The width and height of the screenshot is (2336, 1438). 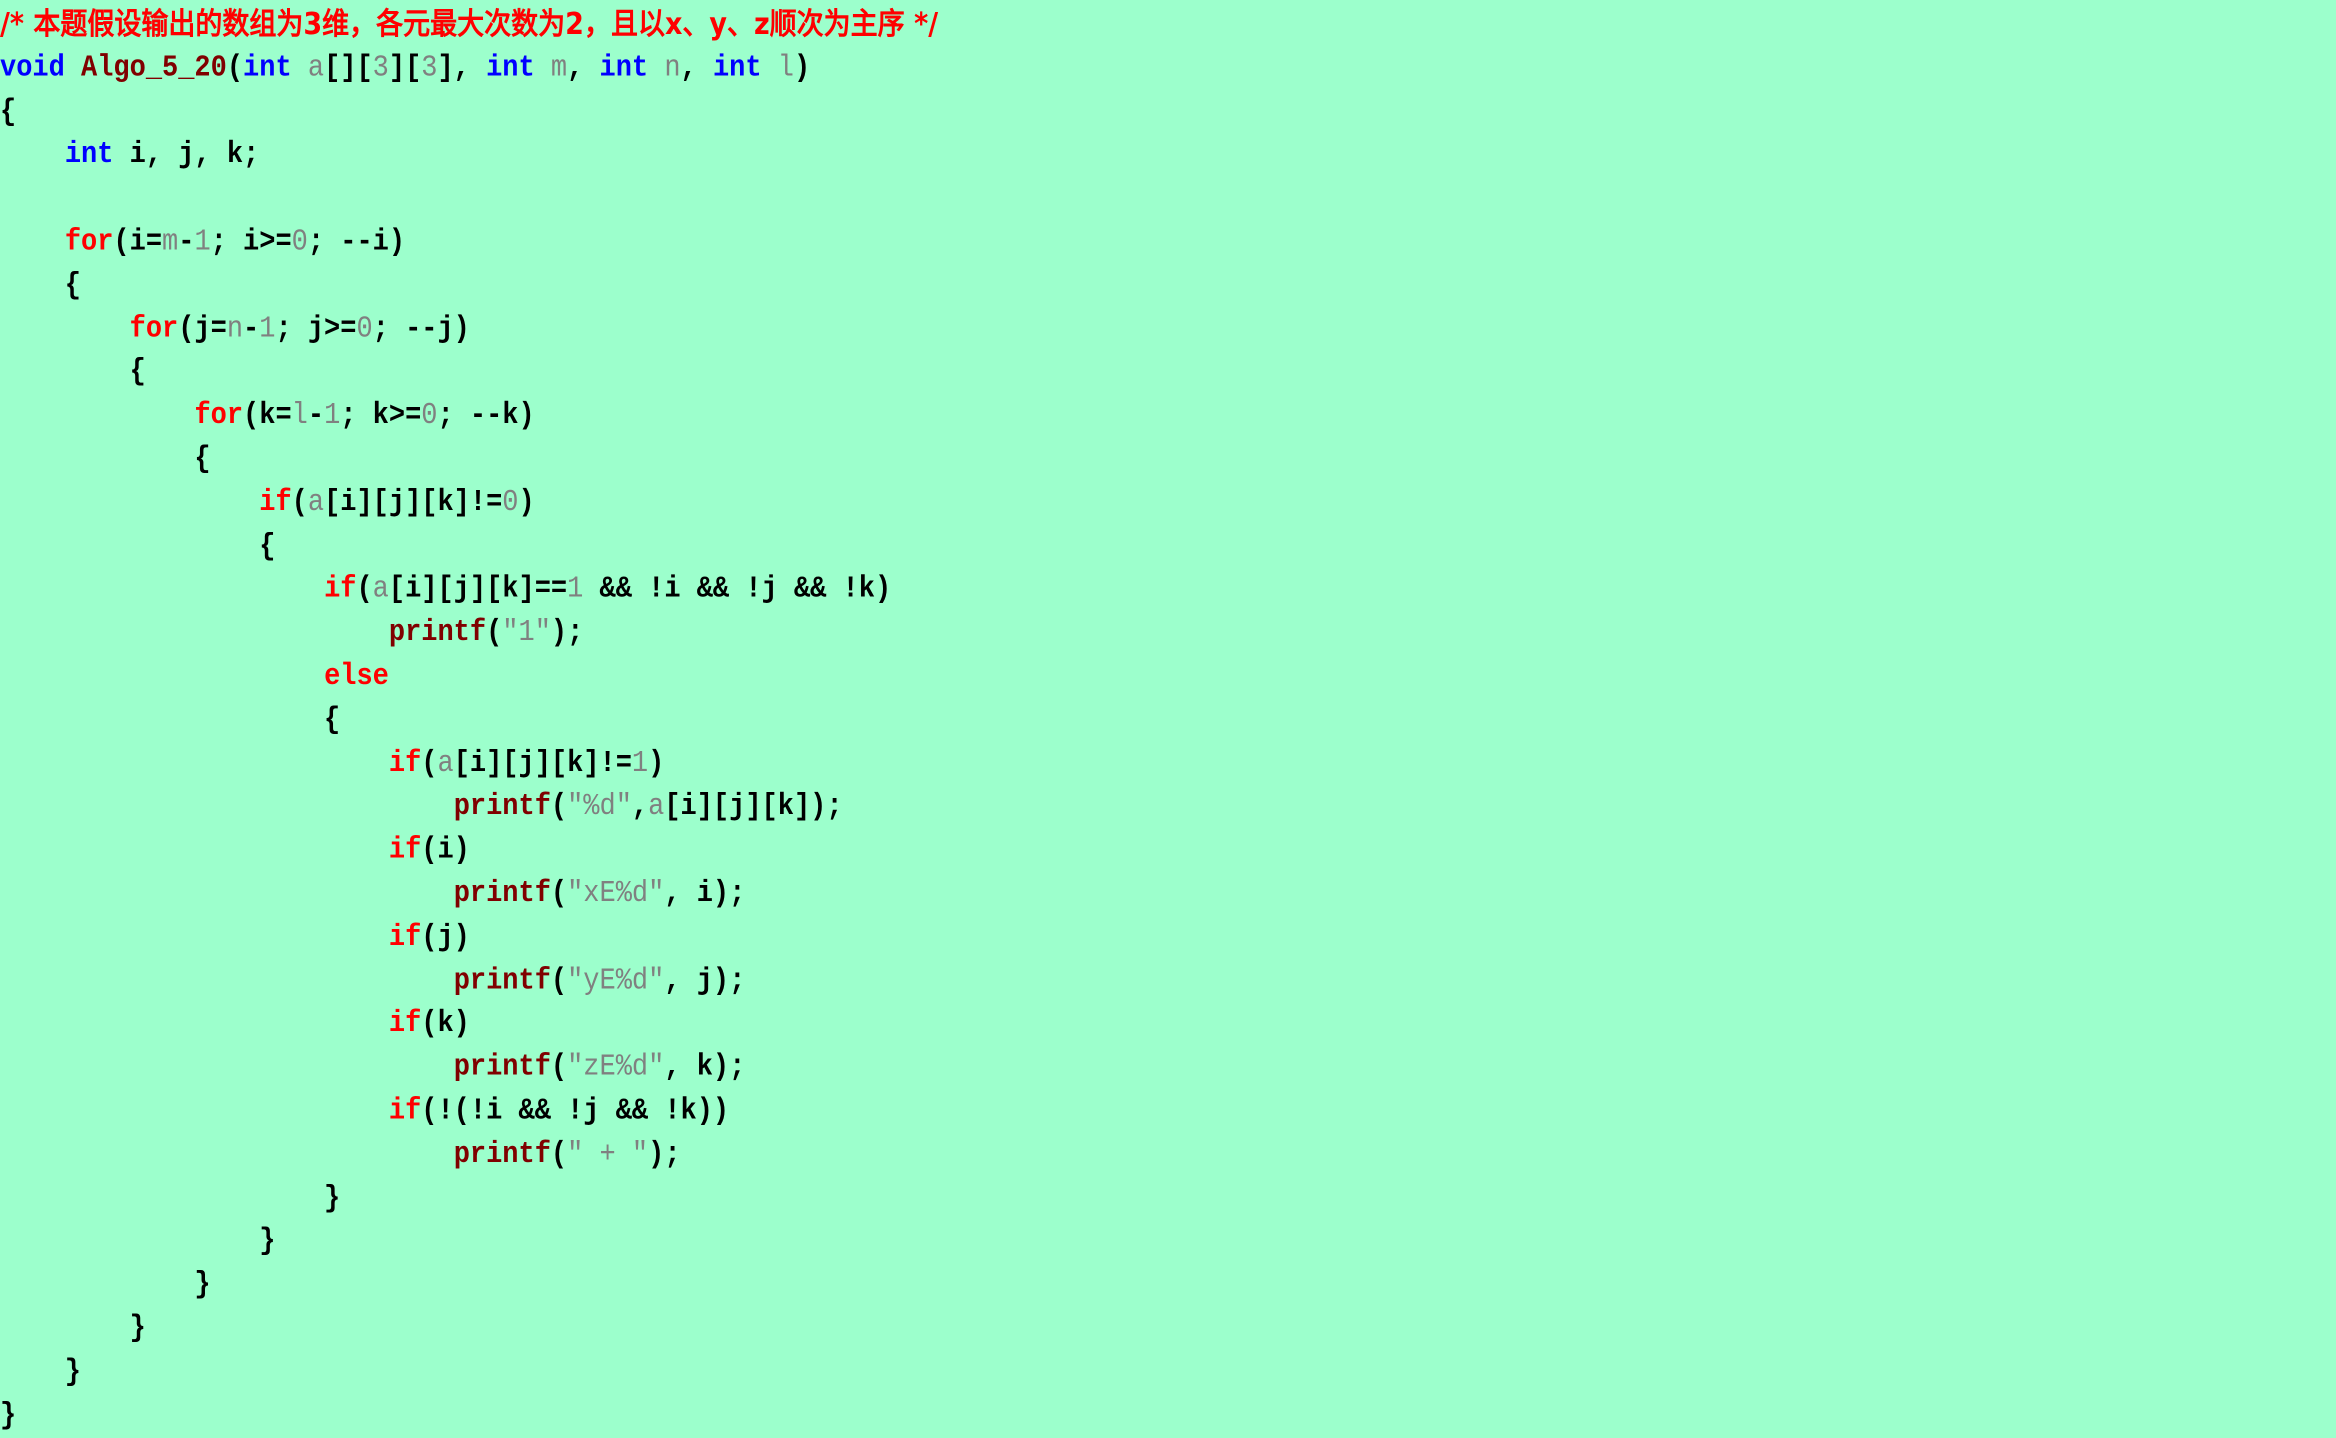 I want to click on code-text: (i=, so click(x=138, y=242).